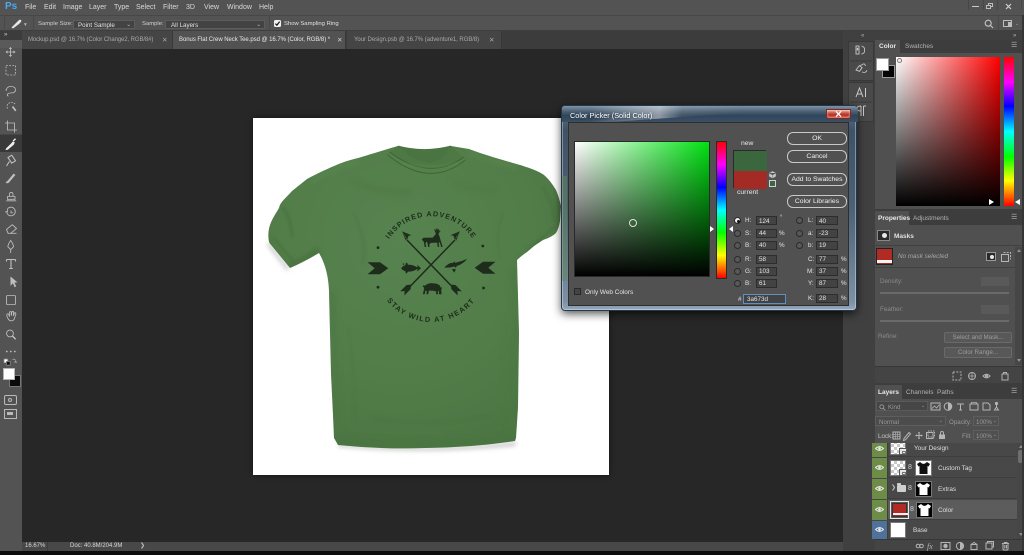 The image size is (1024, 555). Describe the element at coordinates (930, 546) in the screenshot. I see `svg-text: fx` at that location.